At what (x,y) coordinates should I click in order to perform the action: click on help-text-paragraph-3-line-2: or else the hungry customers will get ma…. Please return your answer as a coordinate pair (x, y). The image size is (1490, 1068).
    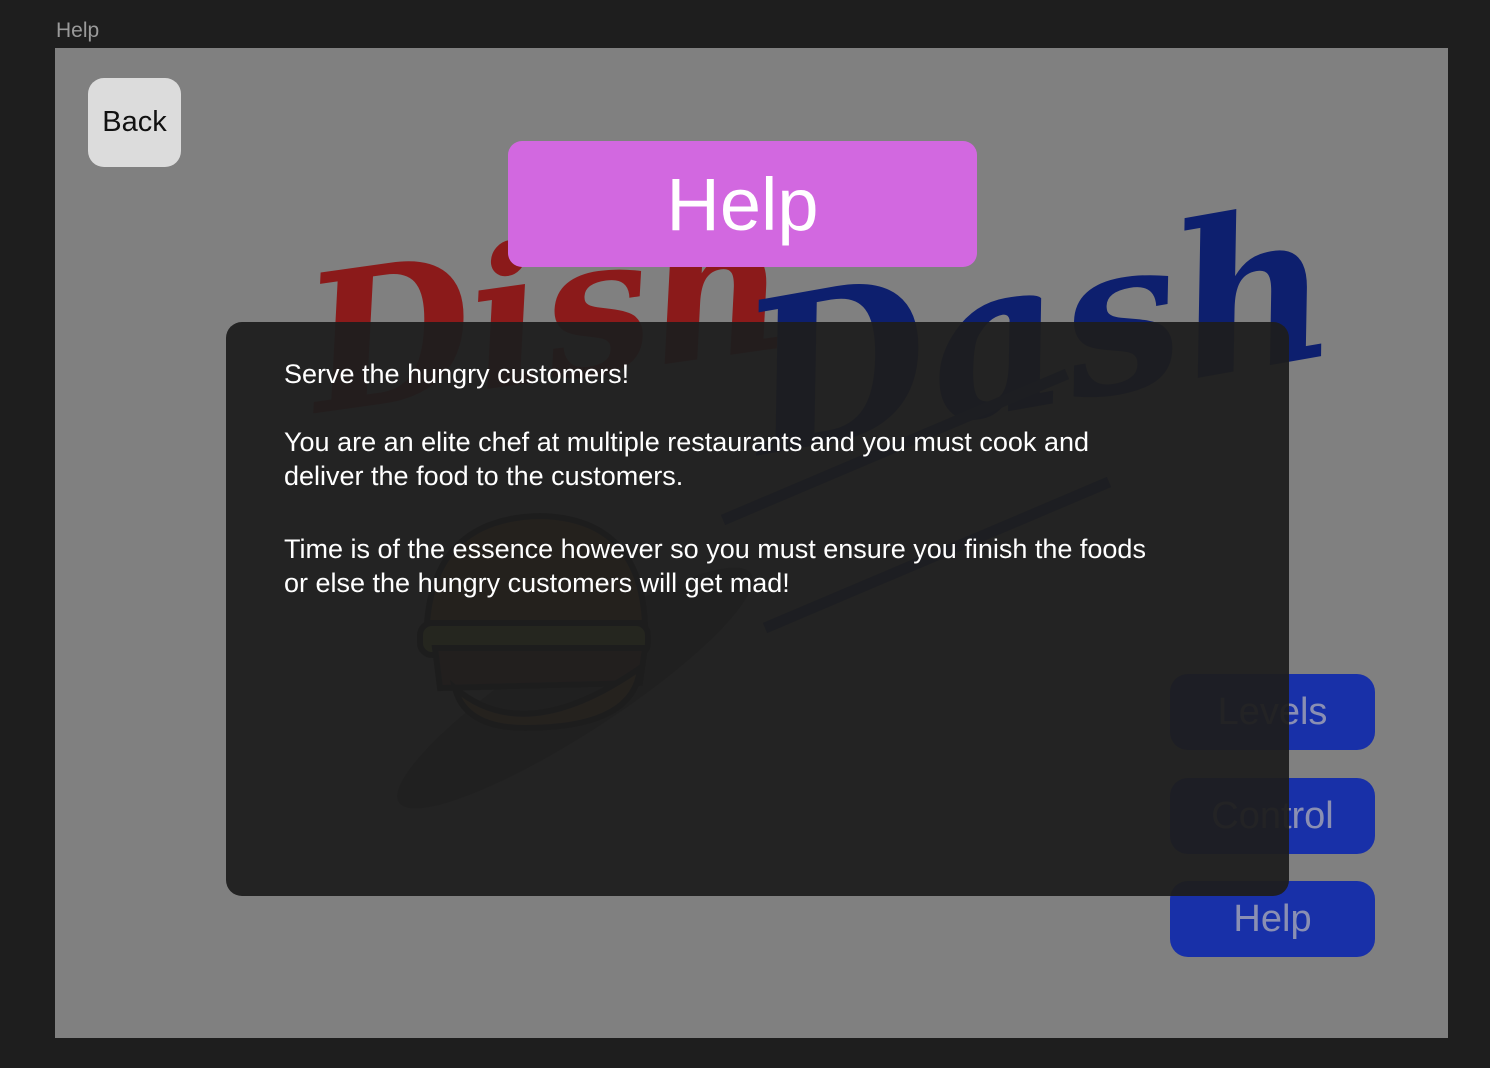
    Looking at the image, I should click on (537, 583).